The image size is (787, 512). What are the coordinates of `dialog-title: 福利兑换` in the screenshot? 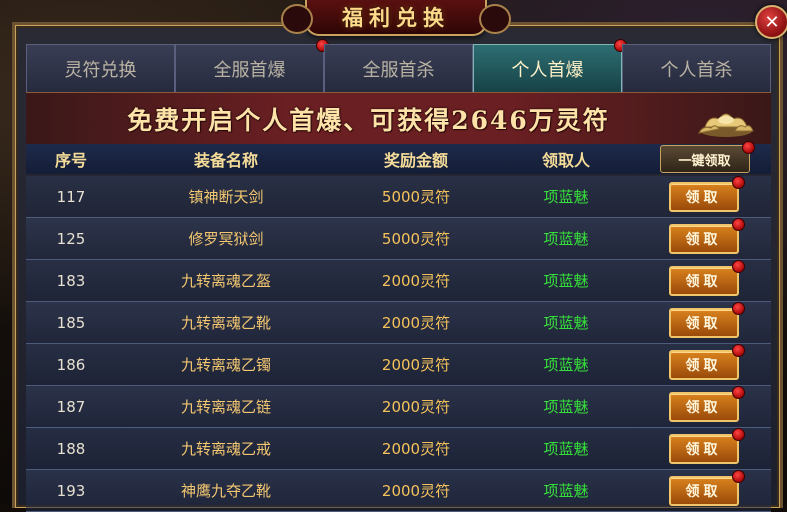 It's located at (396, 17).